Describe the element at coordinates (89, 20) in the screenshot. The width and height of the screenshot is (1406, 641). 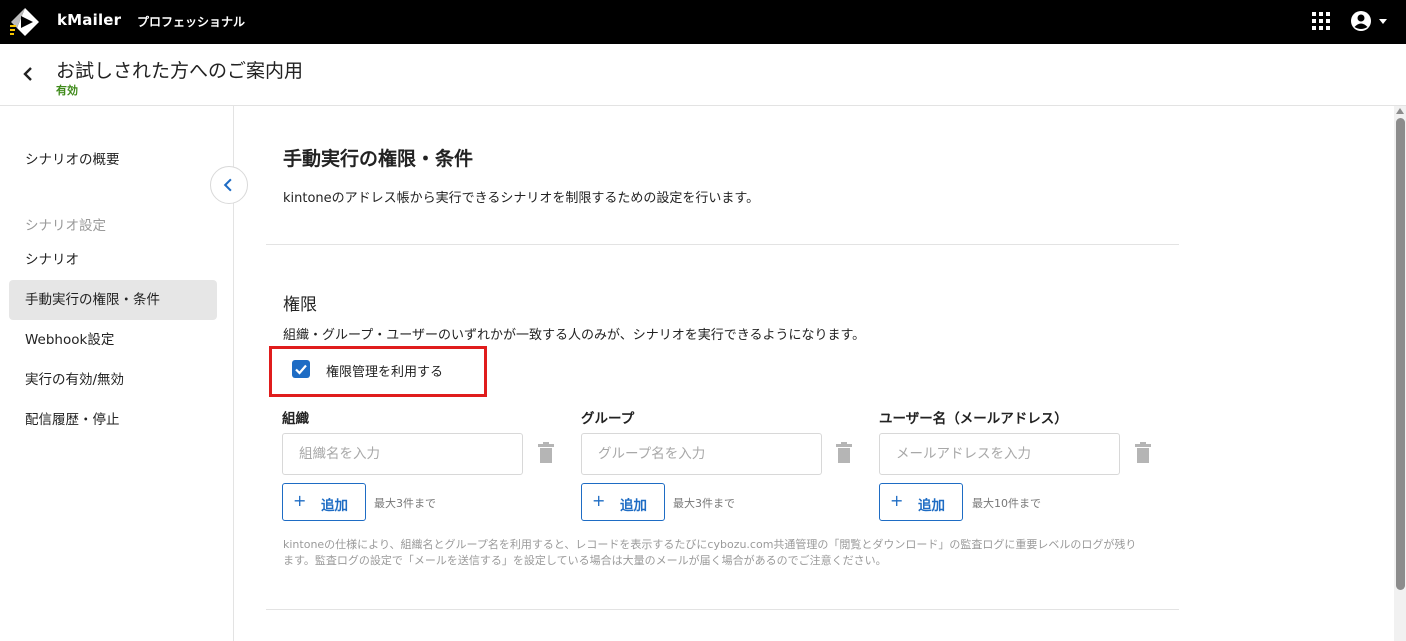
I see `brand-name: kMailer` at that location.